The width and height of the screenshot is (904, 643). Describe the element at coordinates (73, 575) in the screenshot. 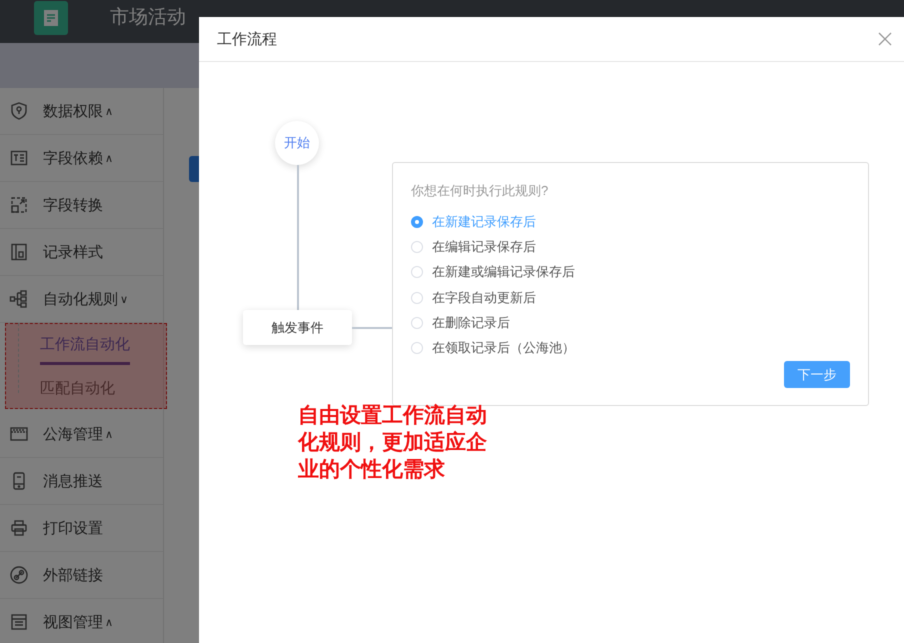

I see `item-label: 外部链接` at that location.